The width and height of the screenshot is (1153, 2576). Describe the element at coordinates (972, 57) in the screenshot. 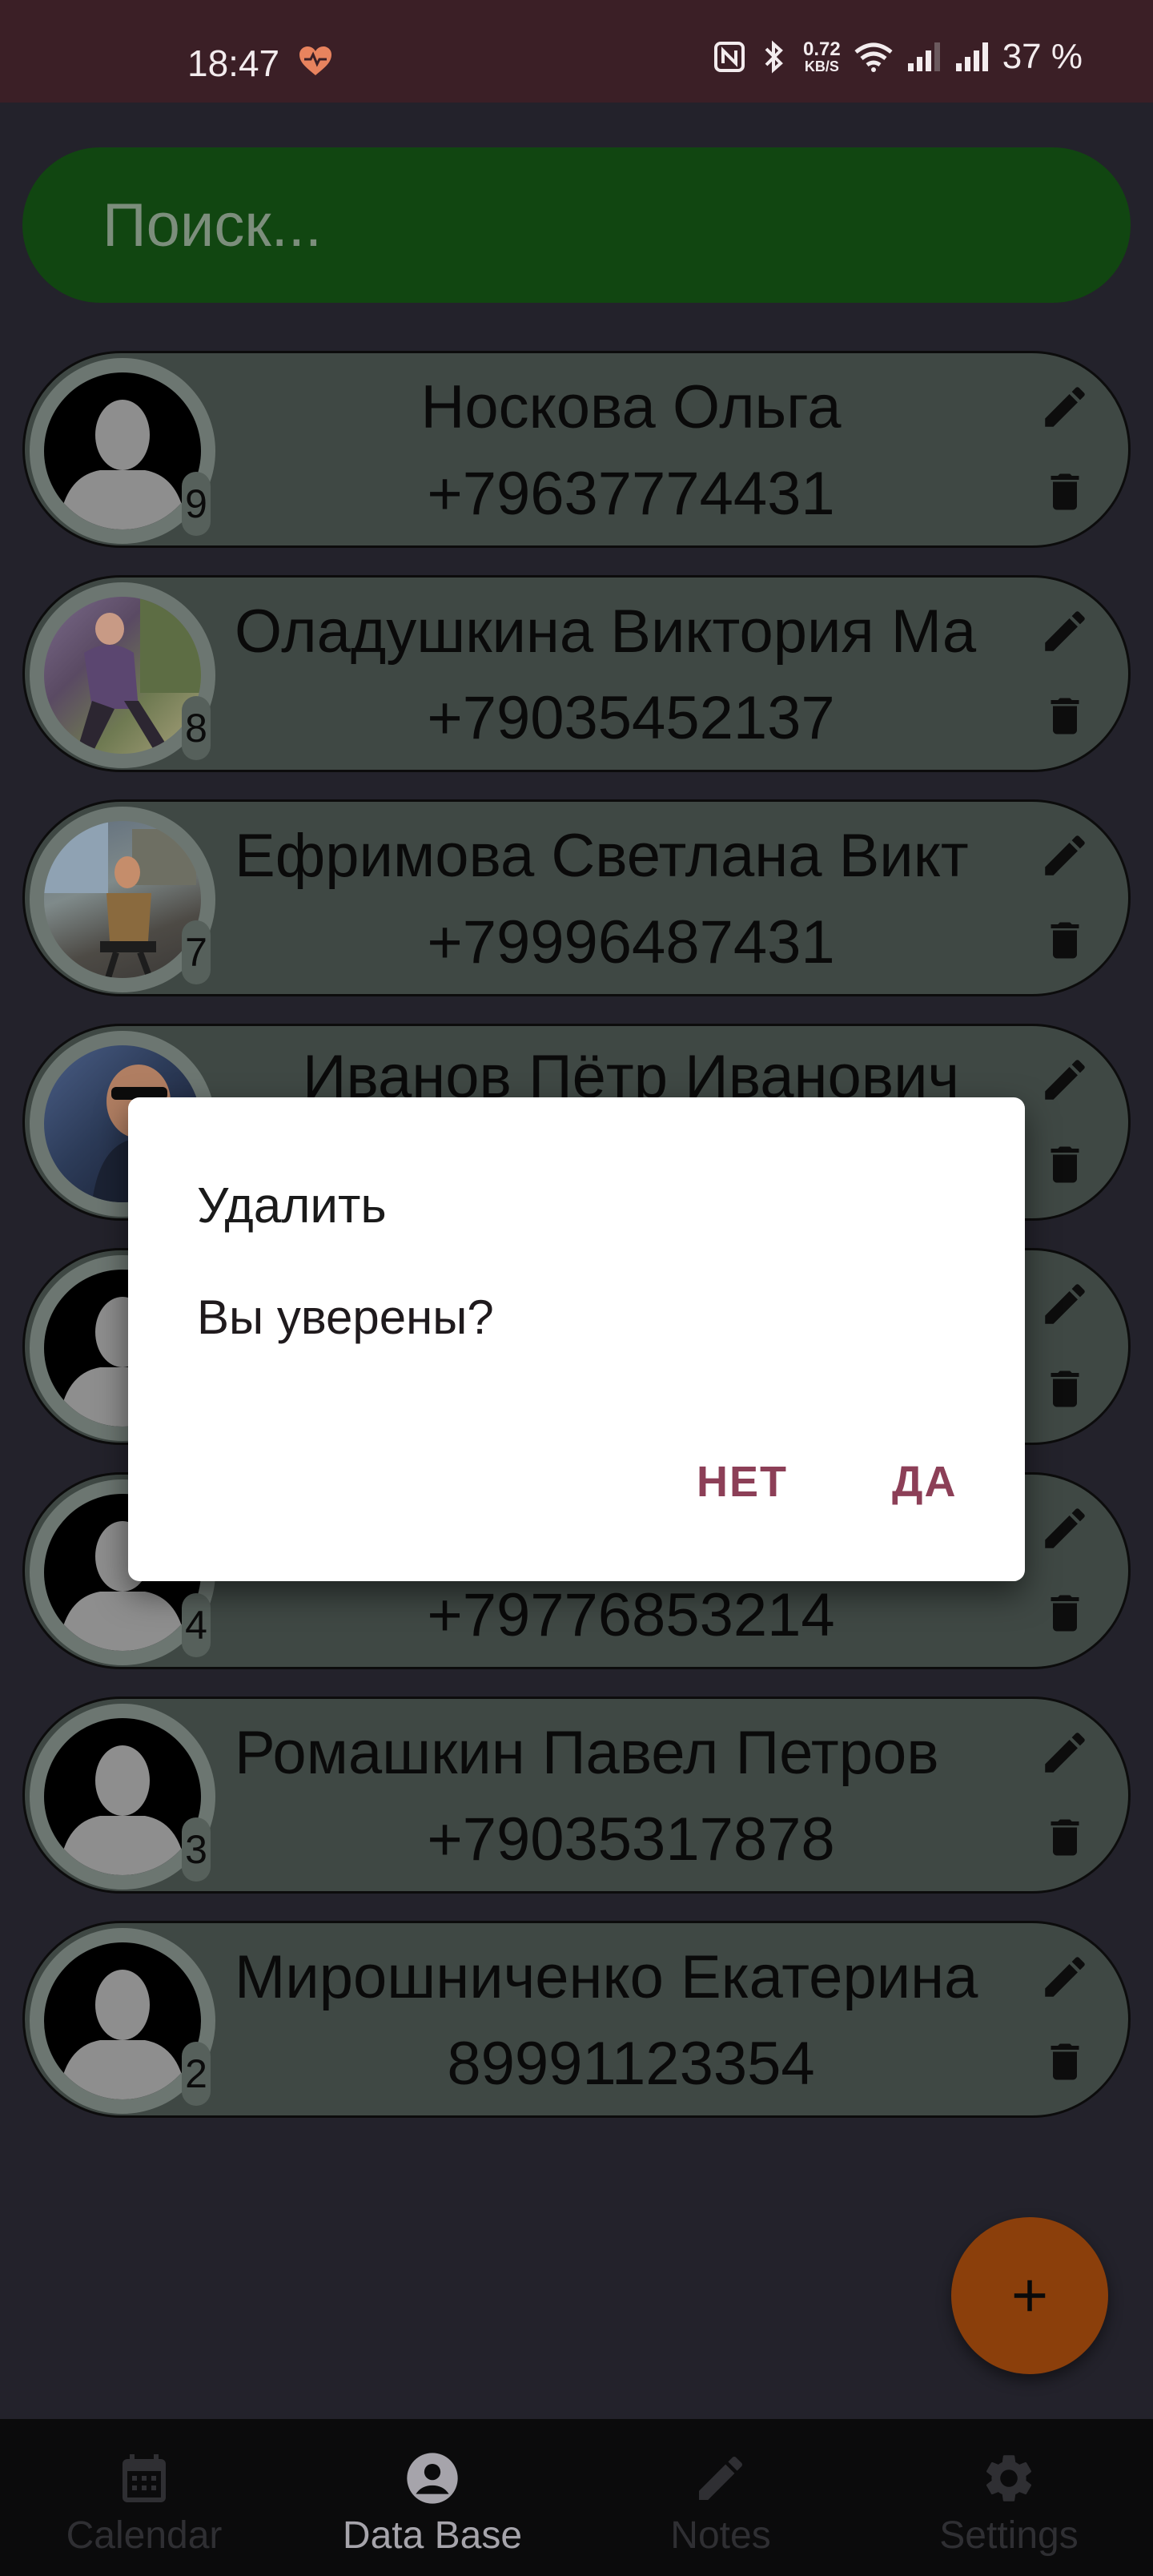

I see `signal-2-icon` at that location.